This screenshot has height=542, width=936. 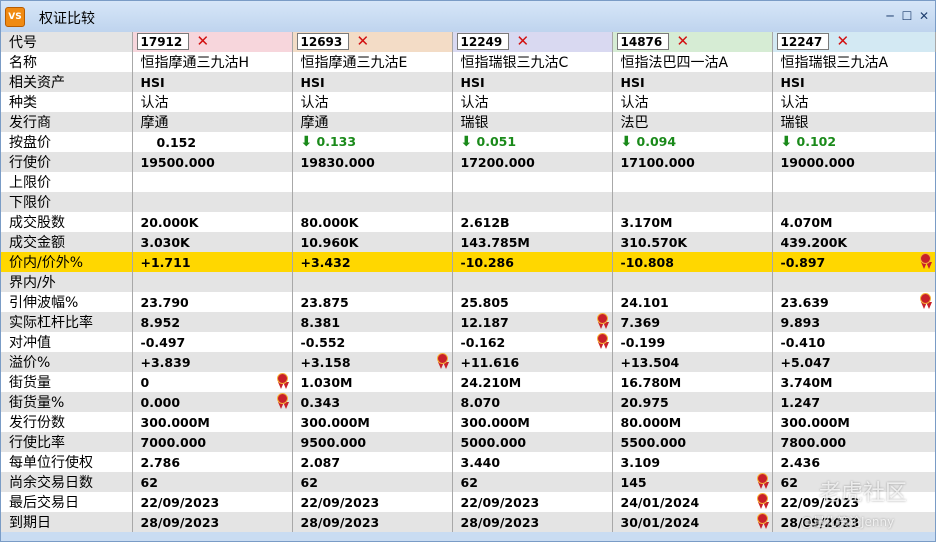 I want to click on value-text: +11.616, so click(x=490, y=362).